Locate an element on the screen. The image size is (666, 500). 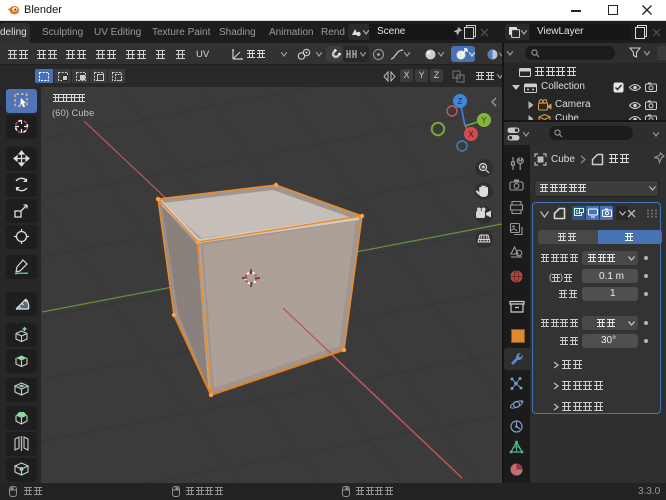
svg-text: Y is located at coordinates (484, 120).